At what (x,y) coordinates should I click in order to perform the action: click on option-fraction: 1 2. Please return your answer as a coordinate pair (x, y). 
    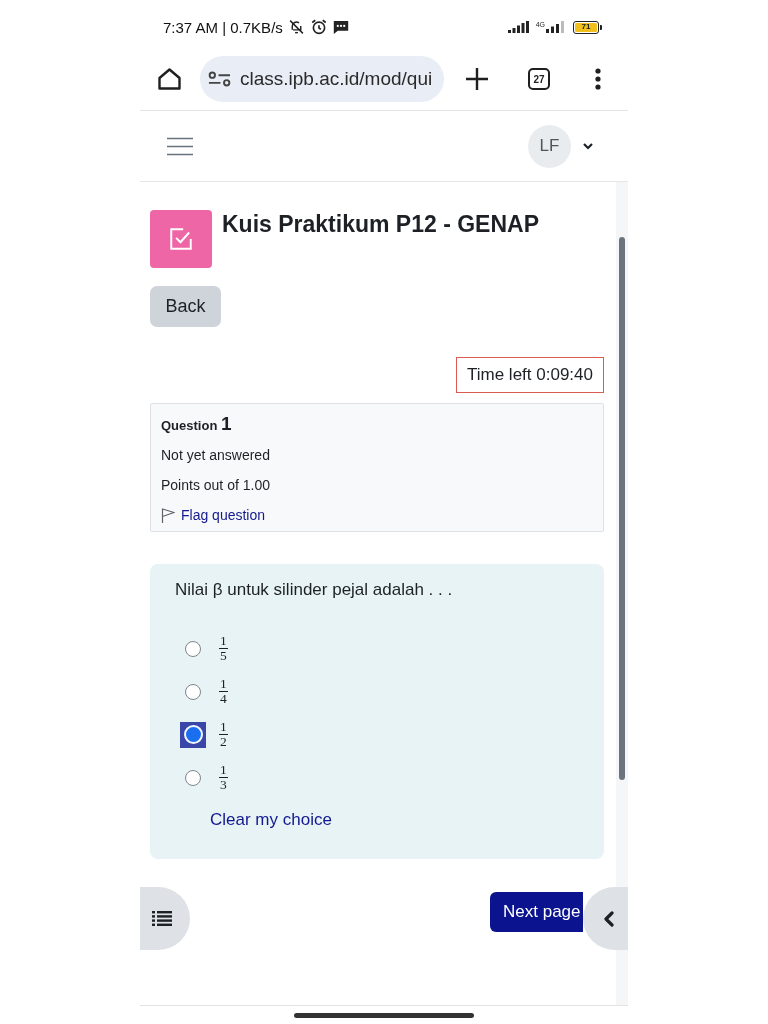
    Looking at the image, I should click on (223, 734).